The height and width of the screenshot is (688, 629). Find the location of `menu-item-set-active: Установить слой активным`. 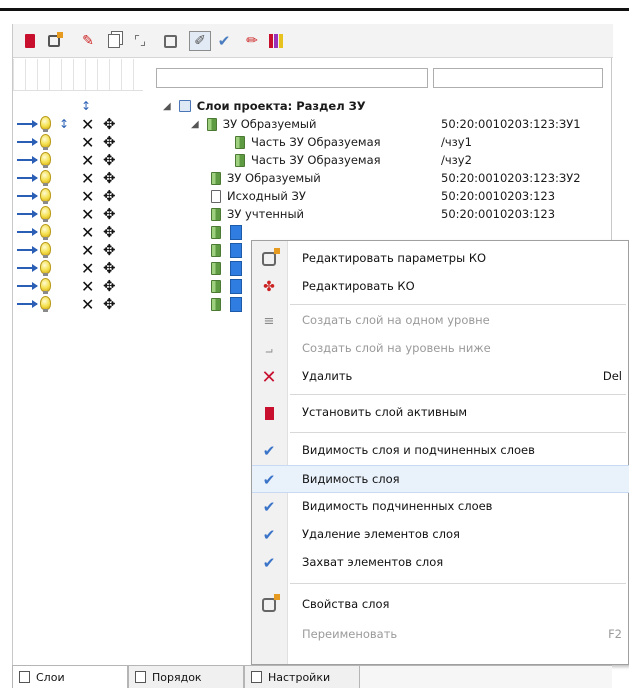

menu-item-set-active: Установить слой активным is located at coordinates (440, 413).